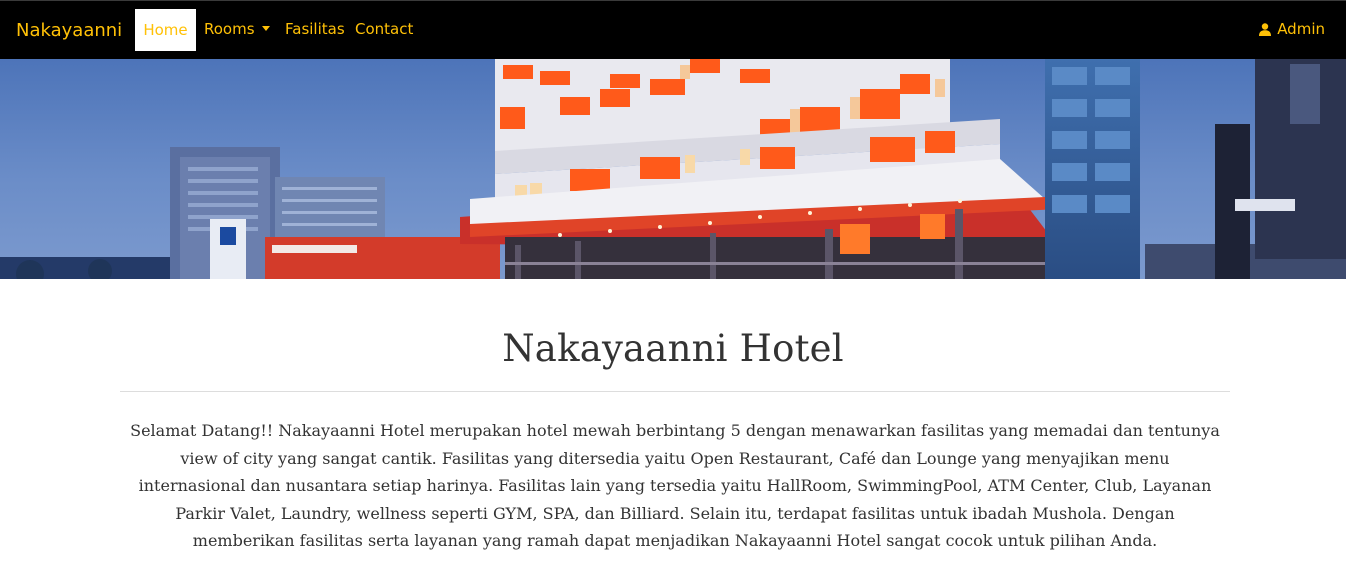 This screenshot has height=586, width=1346. What do you see at coordinates (675, 391) in the screenshot?
I see `title-divider` at bounding box center [675, 391].